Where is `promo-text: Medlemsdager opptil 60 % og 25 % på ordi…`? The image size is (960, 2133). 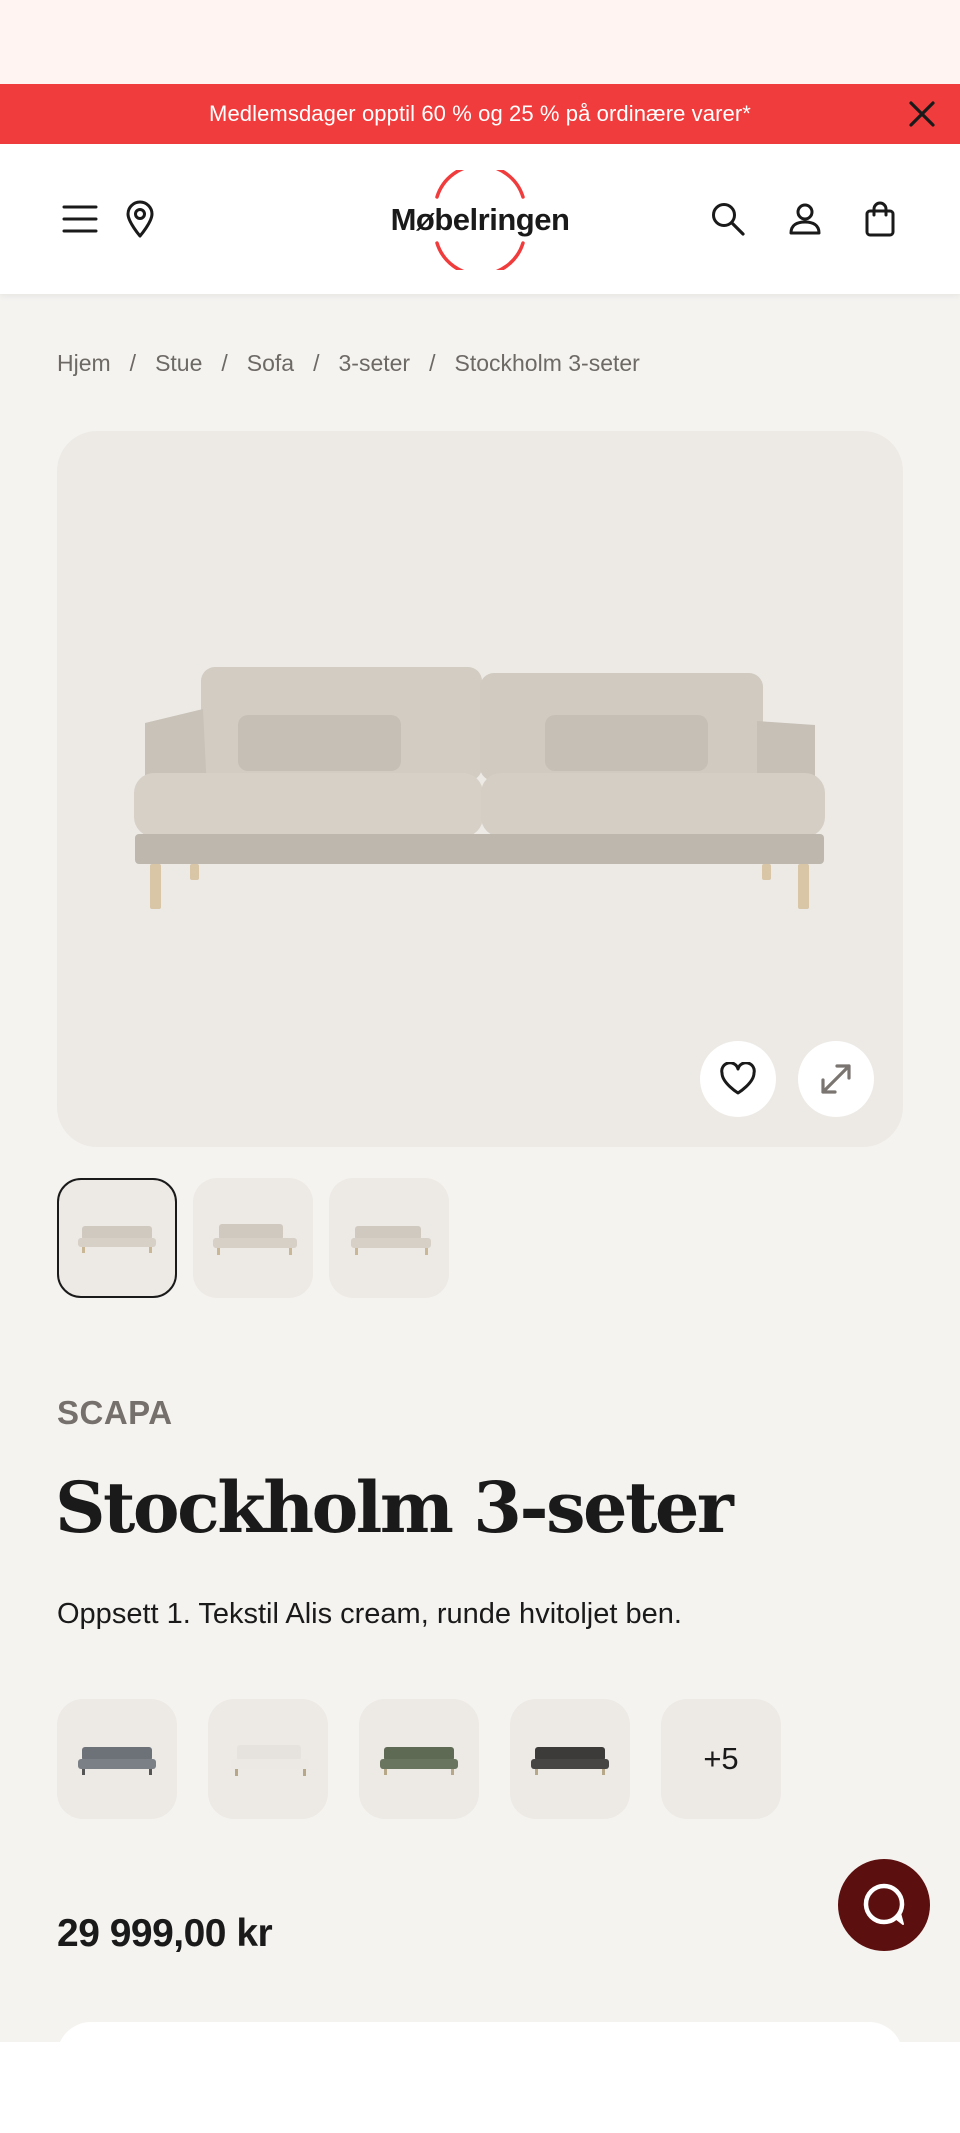 promo-text: Medlemsdager opptil 60 % og 25 % på ordi… is located at coordinates (480, 113).